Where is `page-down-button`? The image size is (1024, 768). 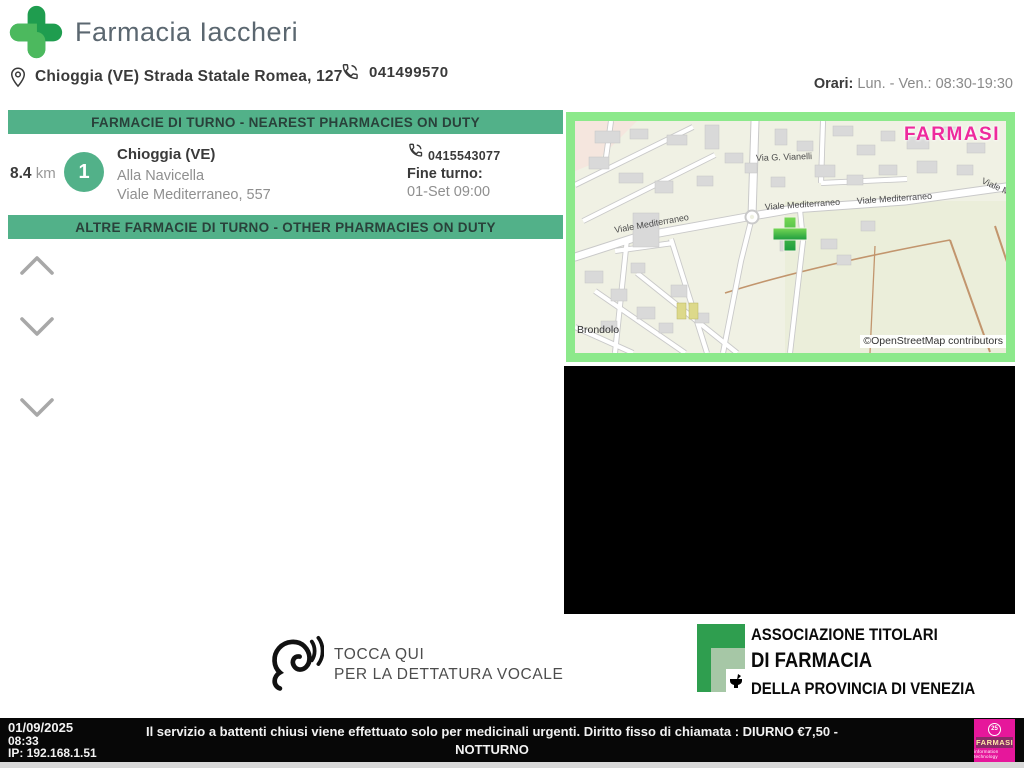 page-down-button is located at coordinates (37, 408).